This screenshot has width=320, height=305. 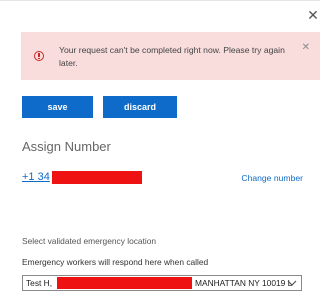 I want to click on location-value-prefix: Test H,, so click(x=39, y=283).